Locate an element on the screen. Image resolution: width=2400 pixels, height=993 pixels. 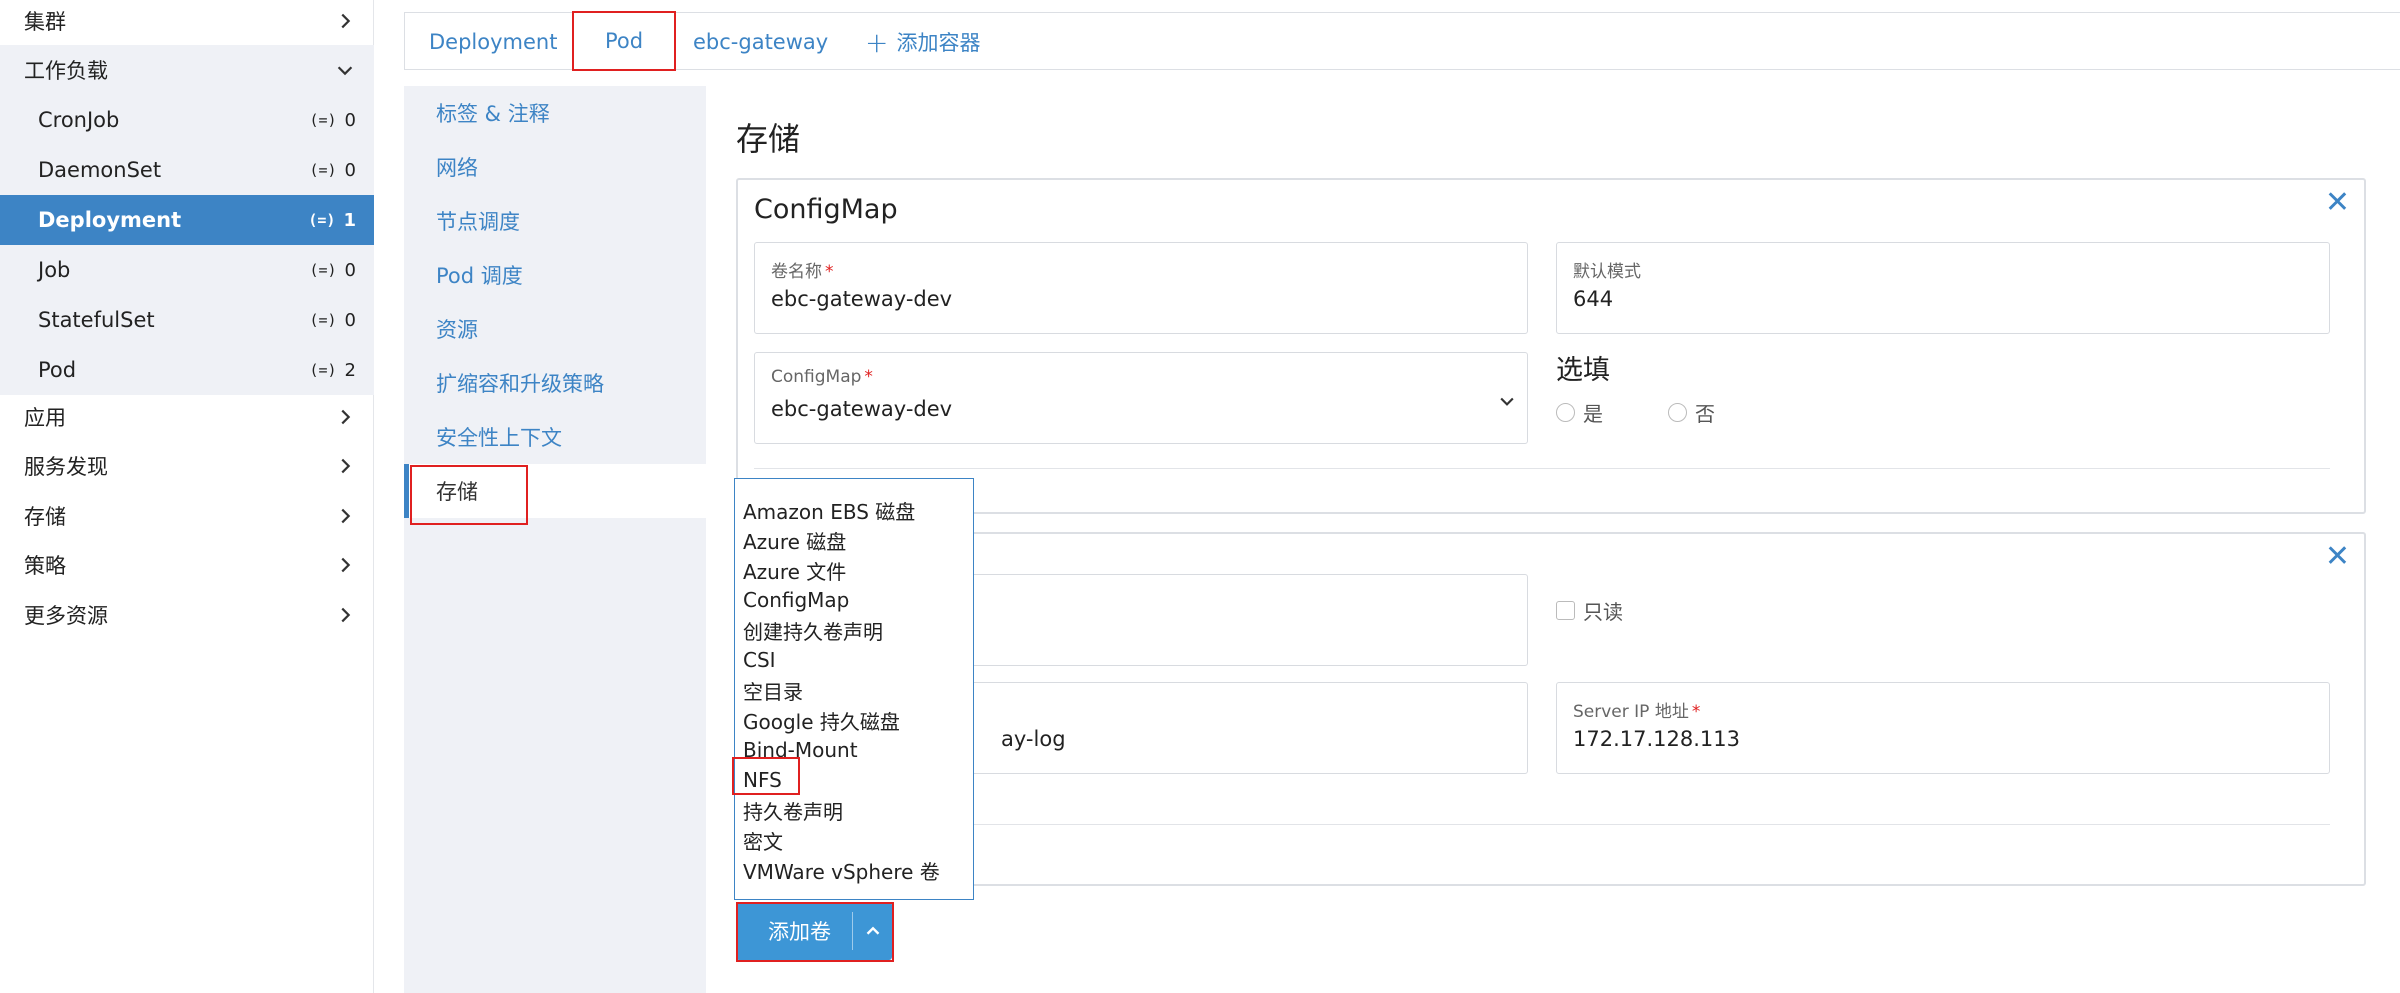
page-title: 存储 is located at coordinates (768, 139).